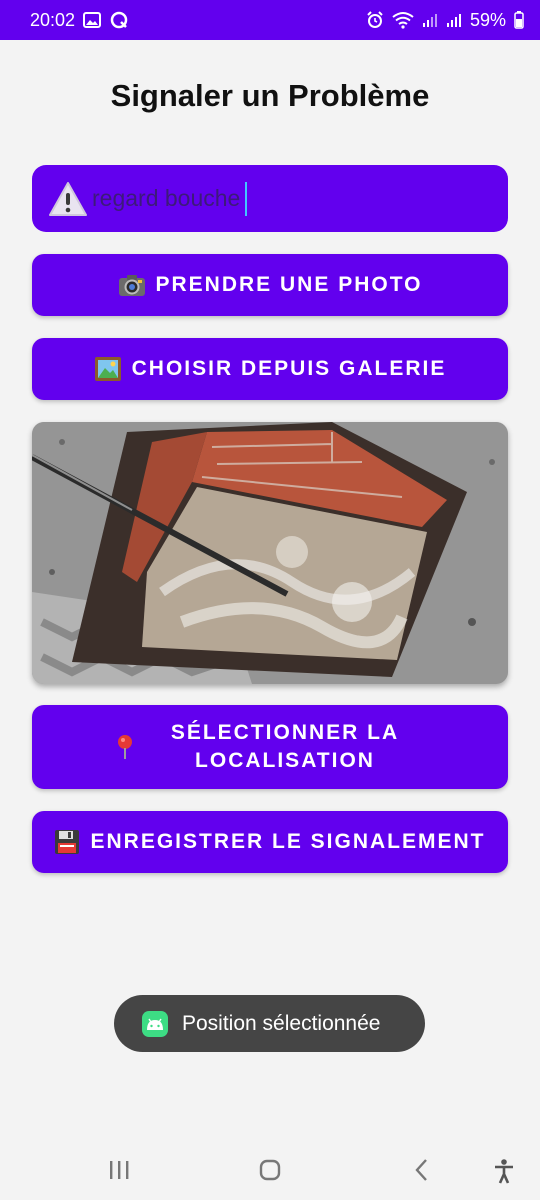 This screenshot has width=540, height=1200. I want to click on status-left: 20:02, so click(79, 20).